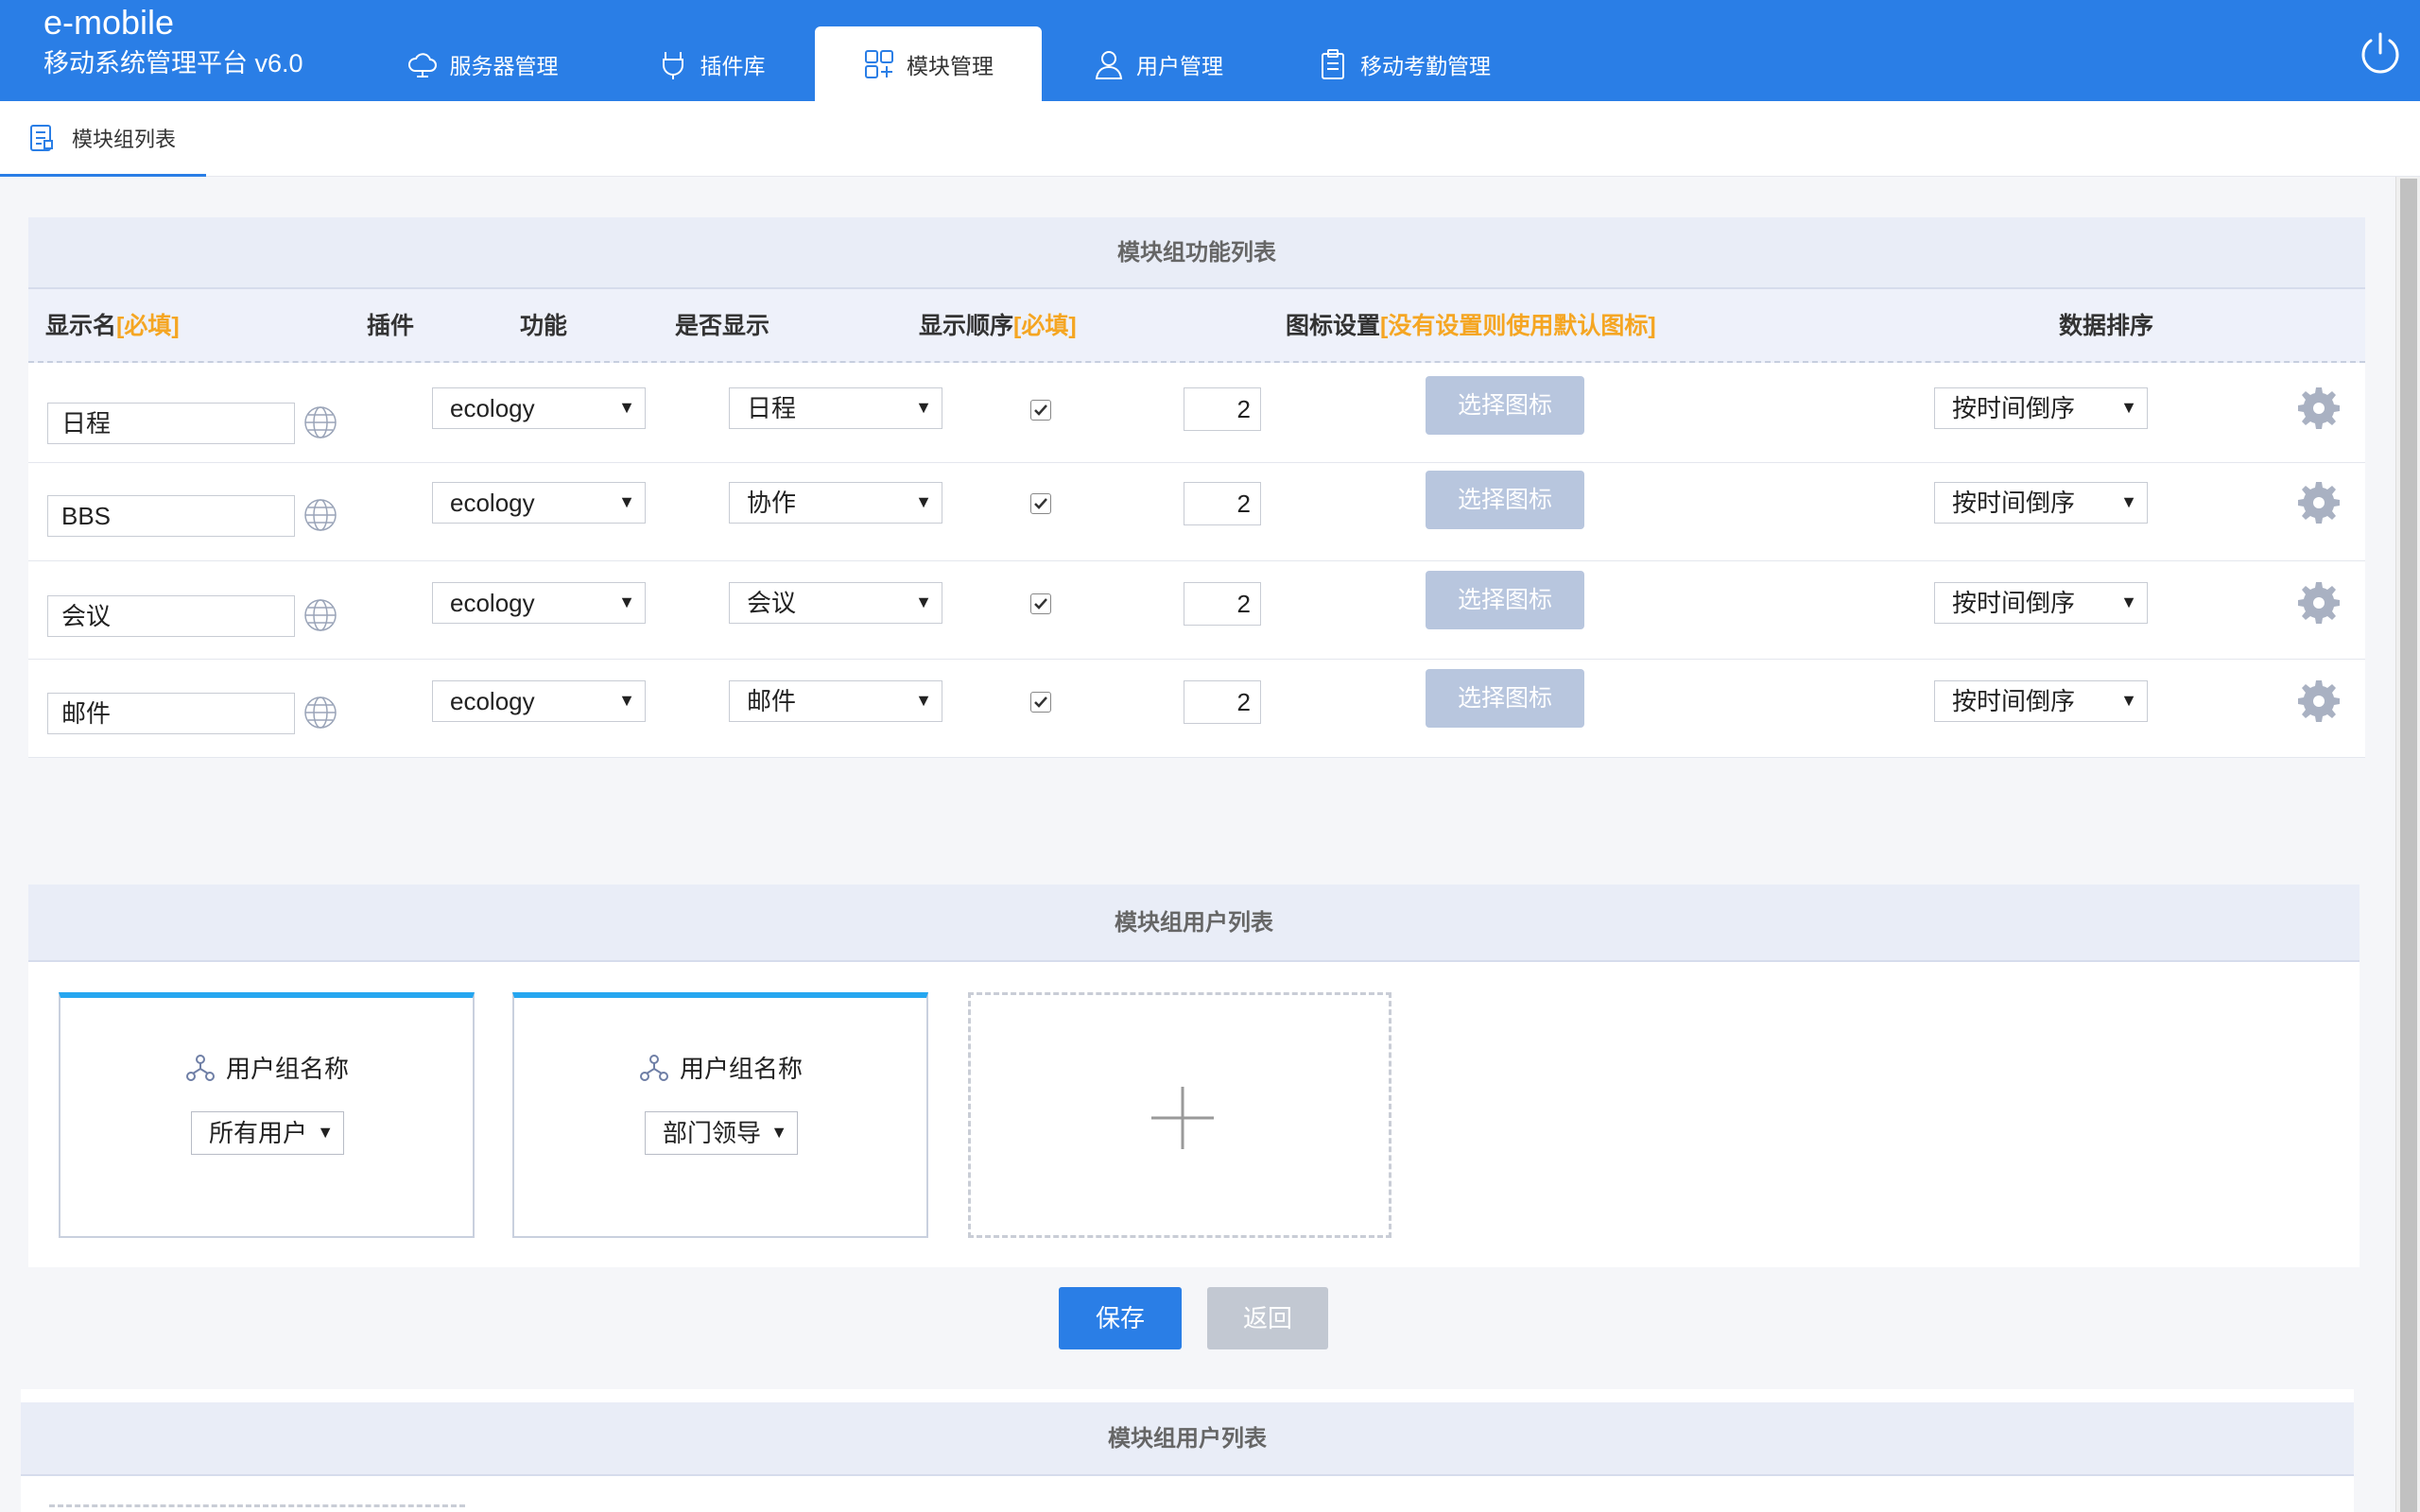 This screenshot has width=2420, height=1512. What do you see at coordinates (835, 701) in the screenshot?
I see `function-select: 邮件 ▼` at bounding box center [835, 701].